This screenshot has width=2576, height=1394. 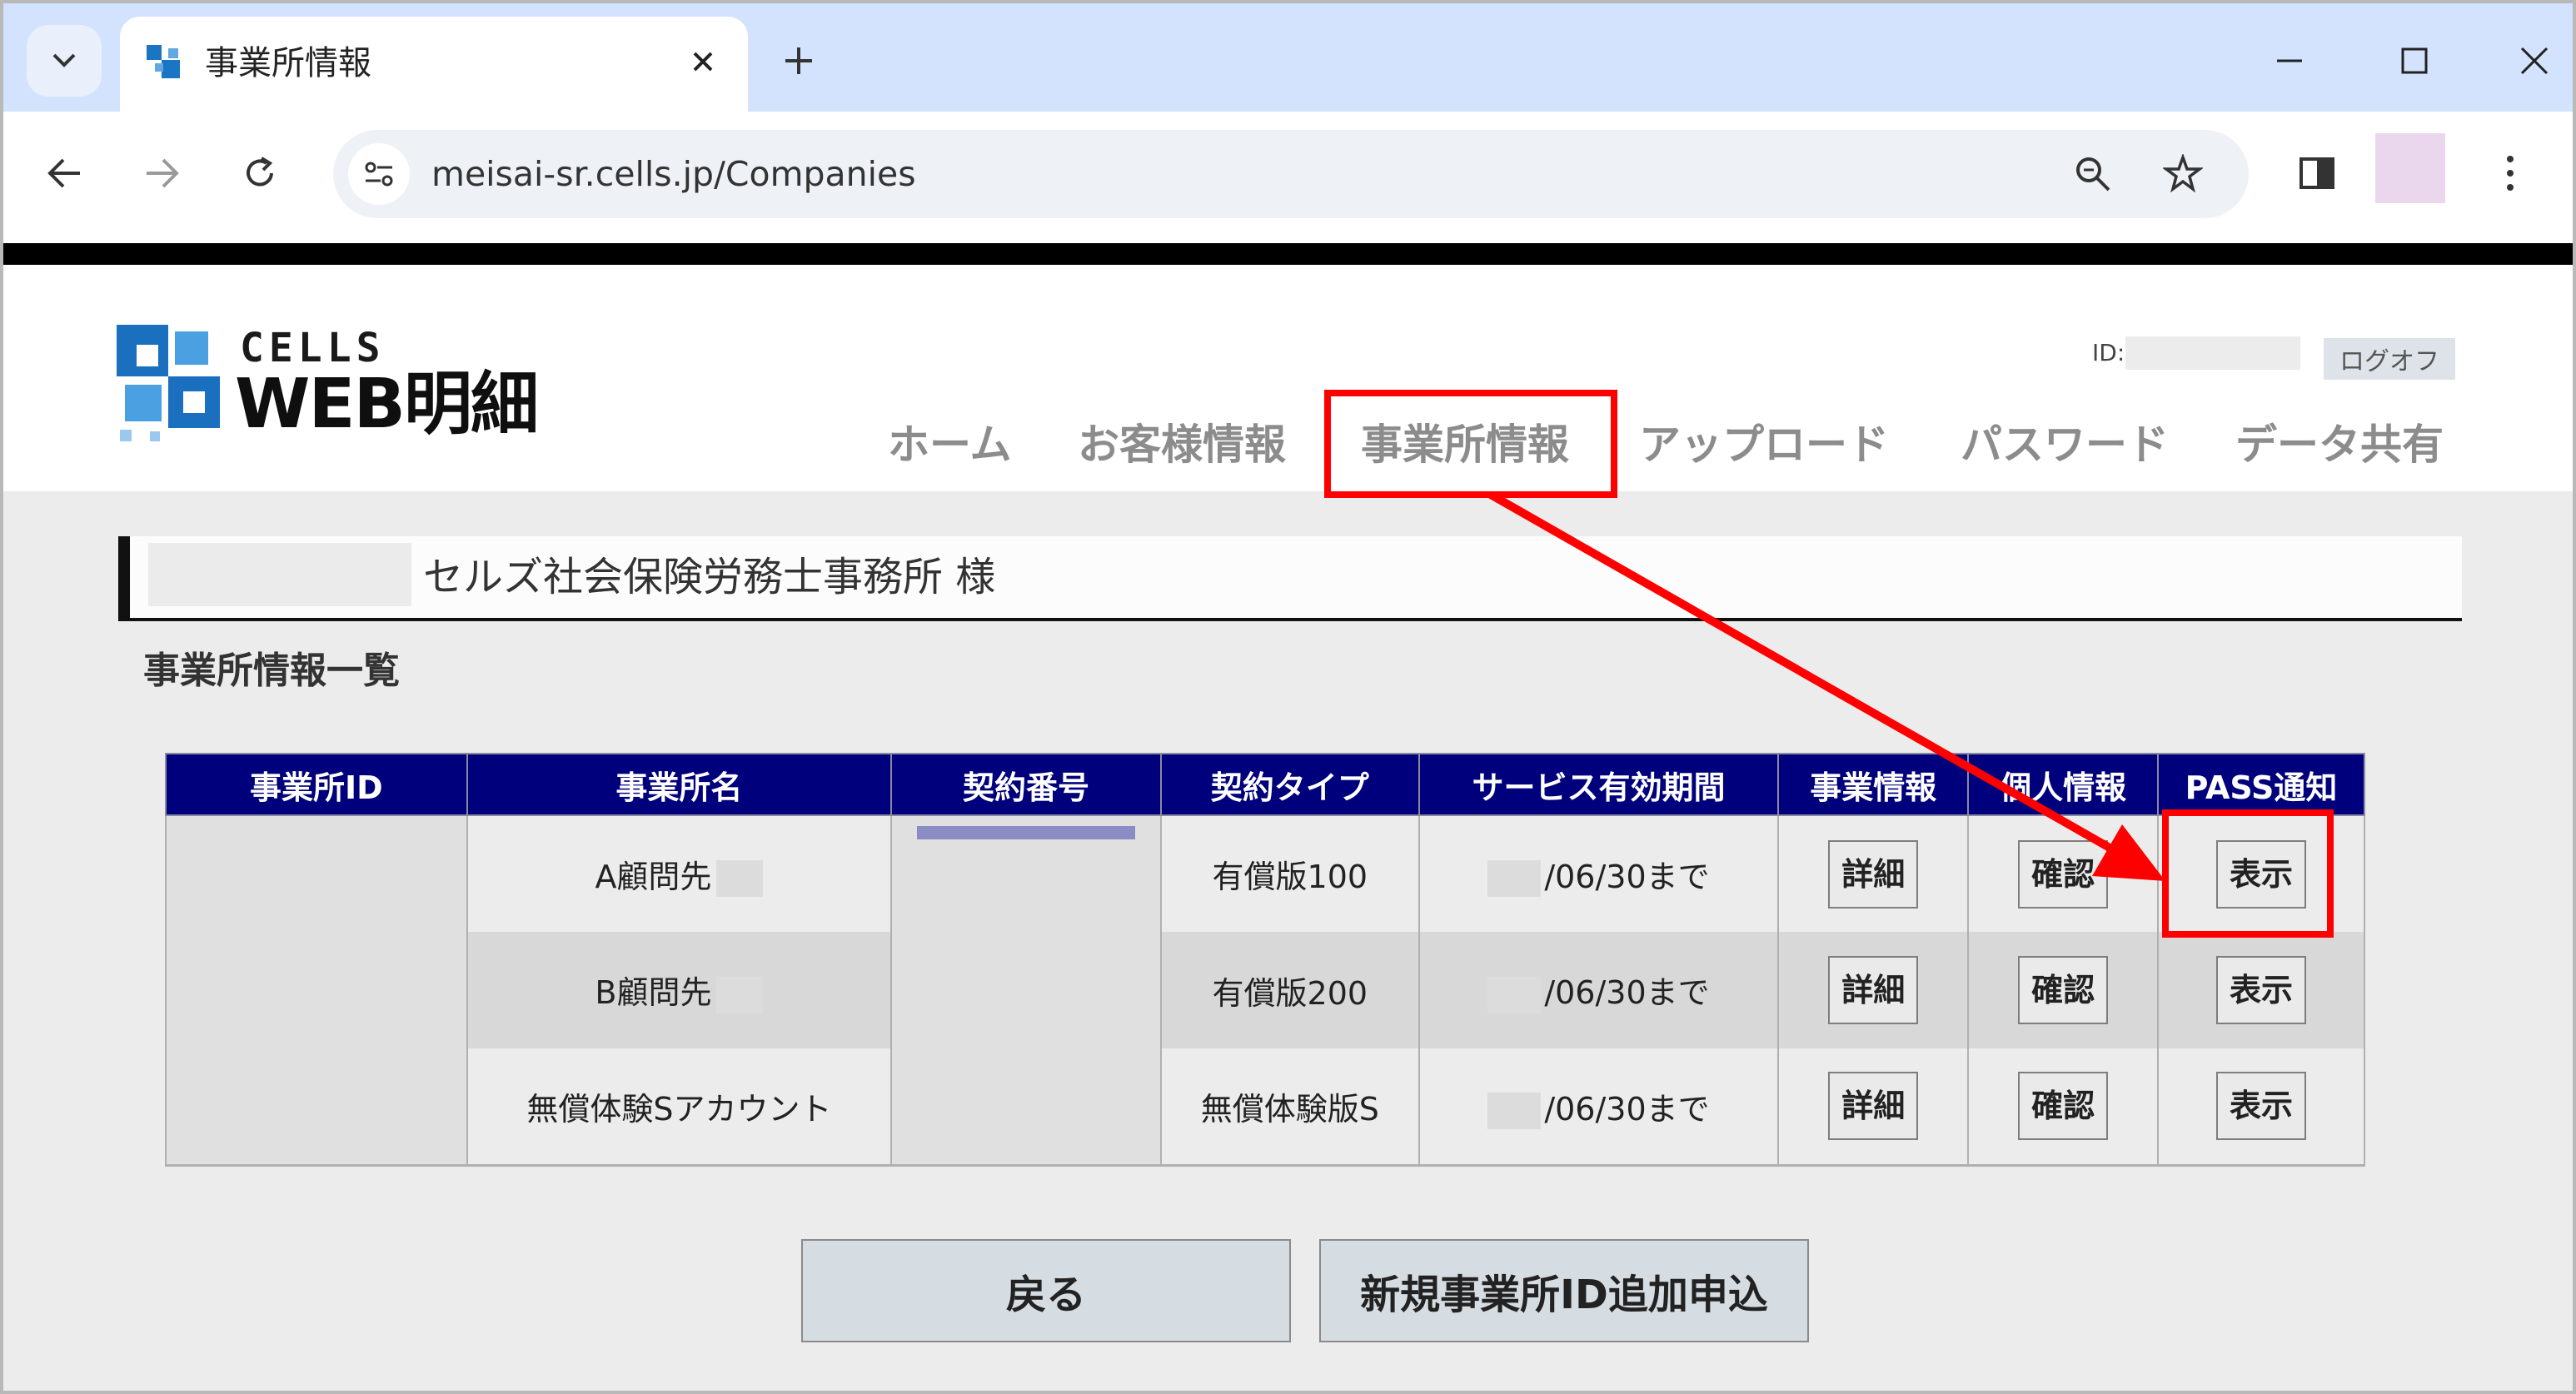 What do you see at coordinates (387, 404) in the screenshot?
I see `logo-web-text: WEB明細` at bounding box center [387, 404].